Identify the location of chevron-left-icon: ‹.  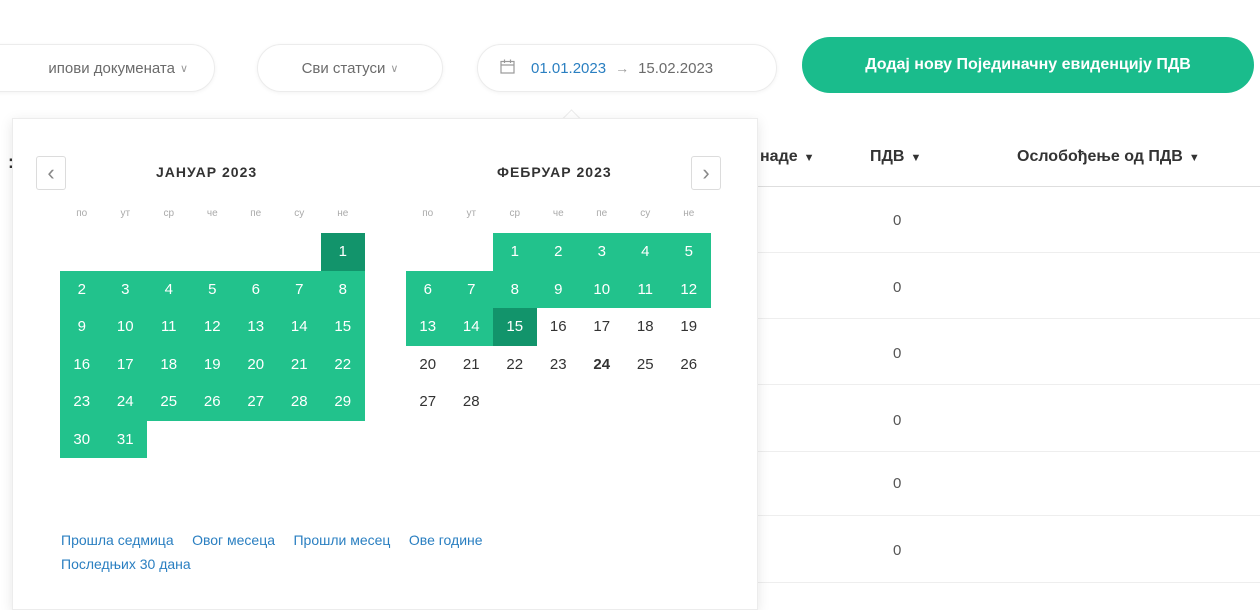
(51, 172).